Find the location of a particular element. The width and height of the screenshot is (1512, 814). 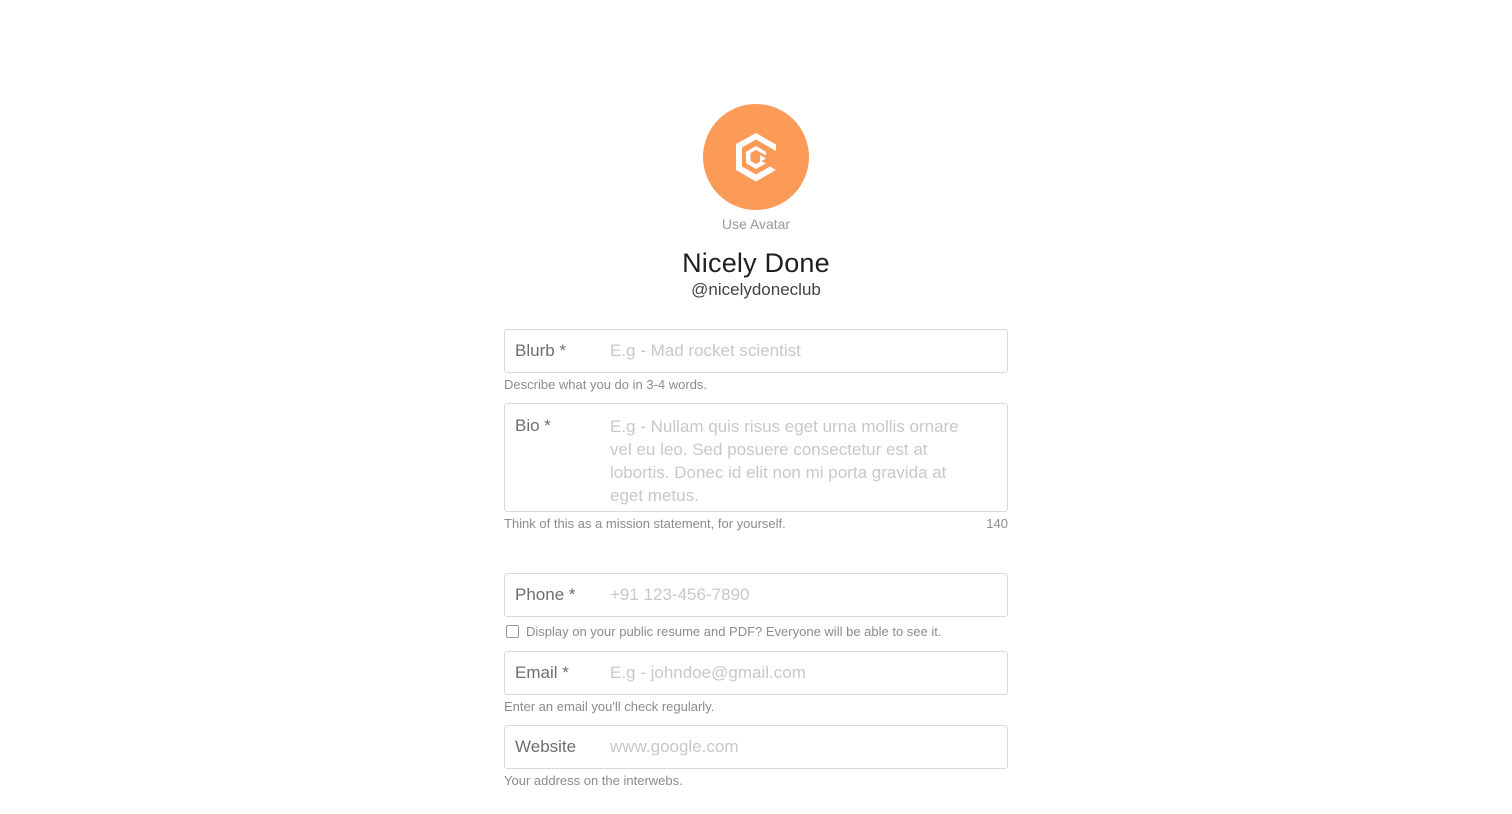

avatar is located at coordinates (756, 157).